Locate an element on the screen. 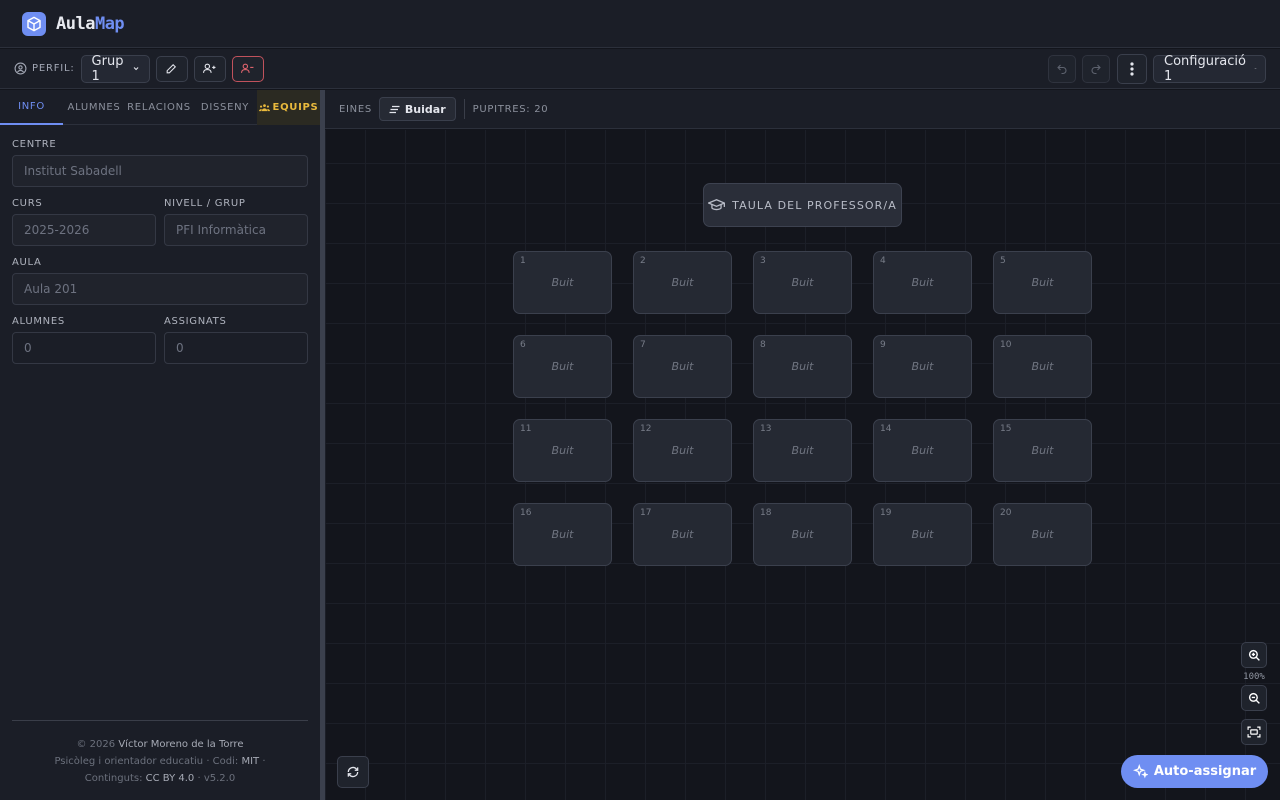  student-desk: 17 Buit is located at coordinates (682, 534).